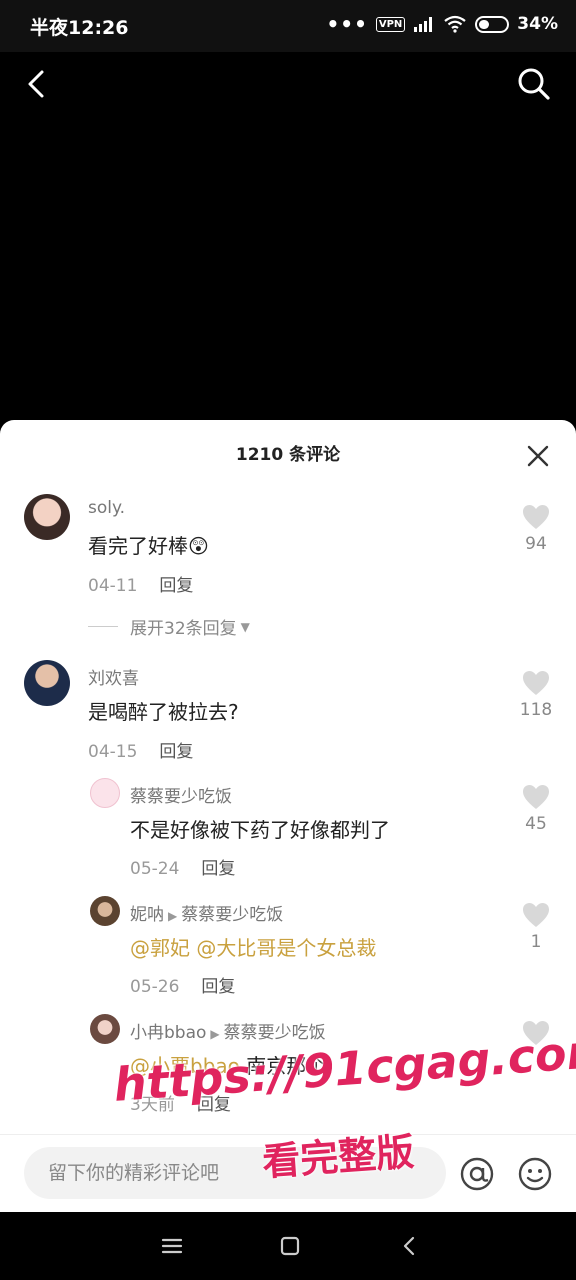  I want to click on reply-item: 妮呐 ▶ 蔡蔡要少吃饭 @郭妃 @大比哥是个女总裁 05-26 回复 1, so click(288, 949).